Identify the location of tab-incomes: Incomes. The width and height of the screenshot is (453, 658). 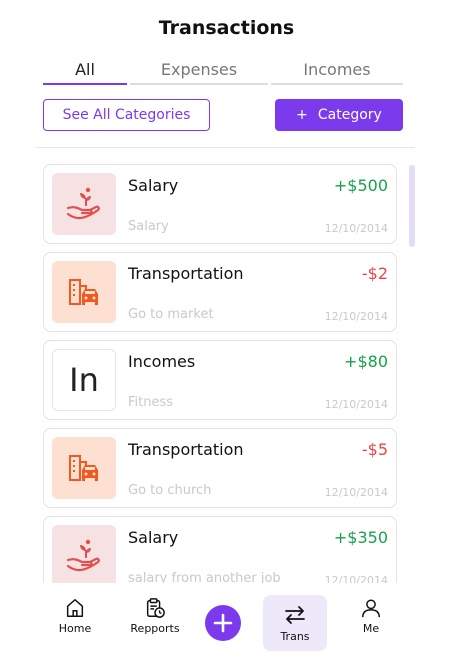
(337, 72).